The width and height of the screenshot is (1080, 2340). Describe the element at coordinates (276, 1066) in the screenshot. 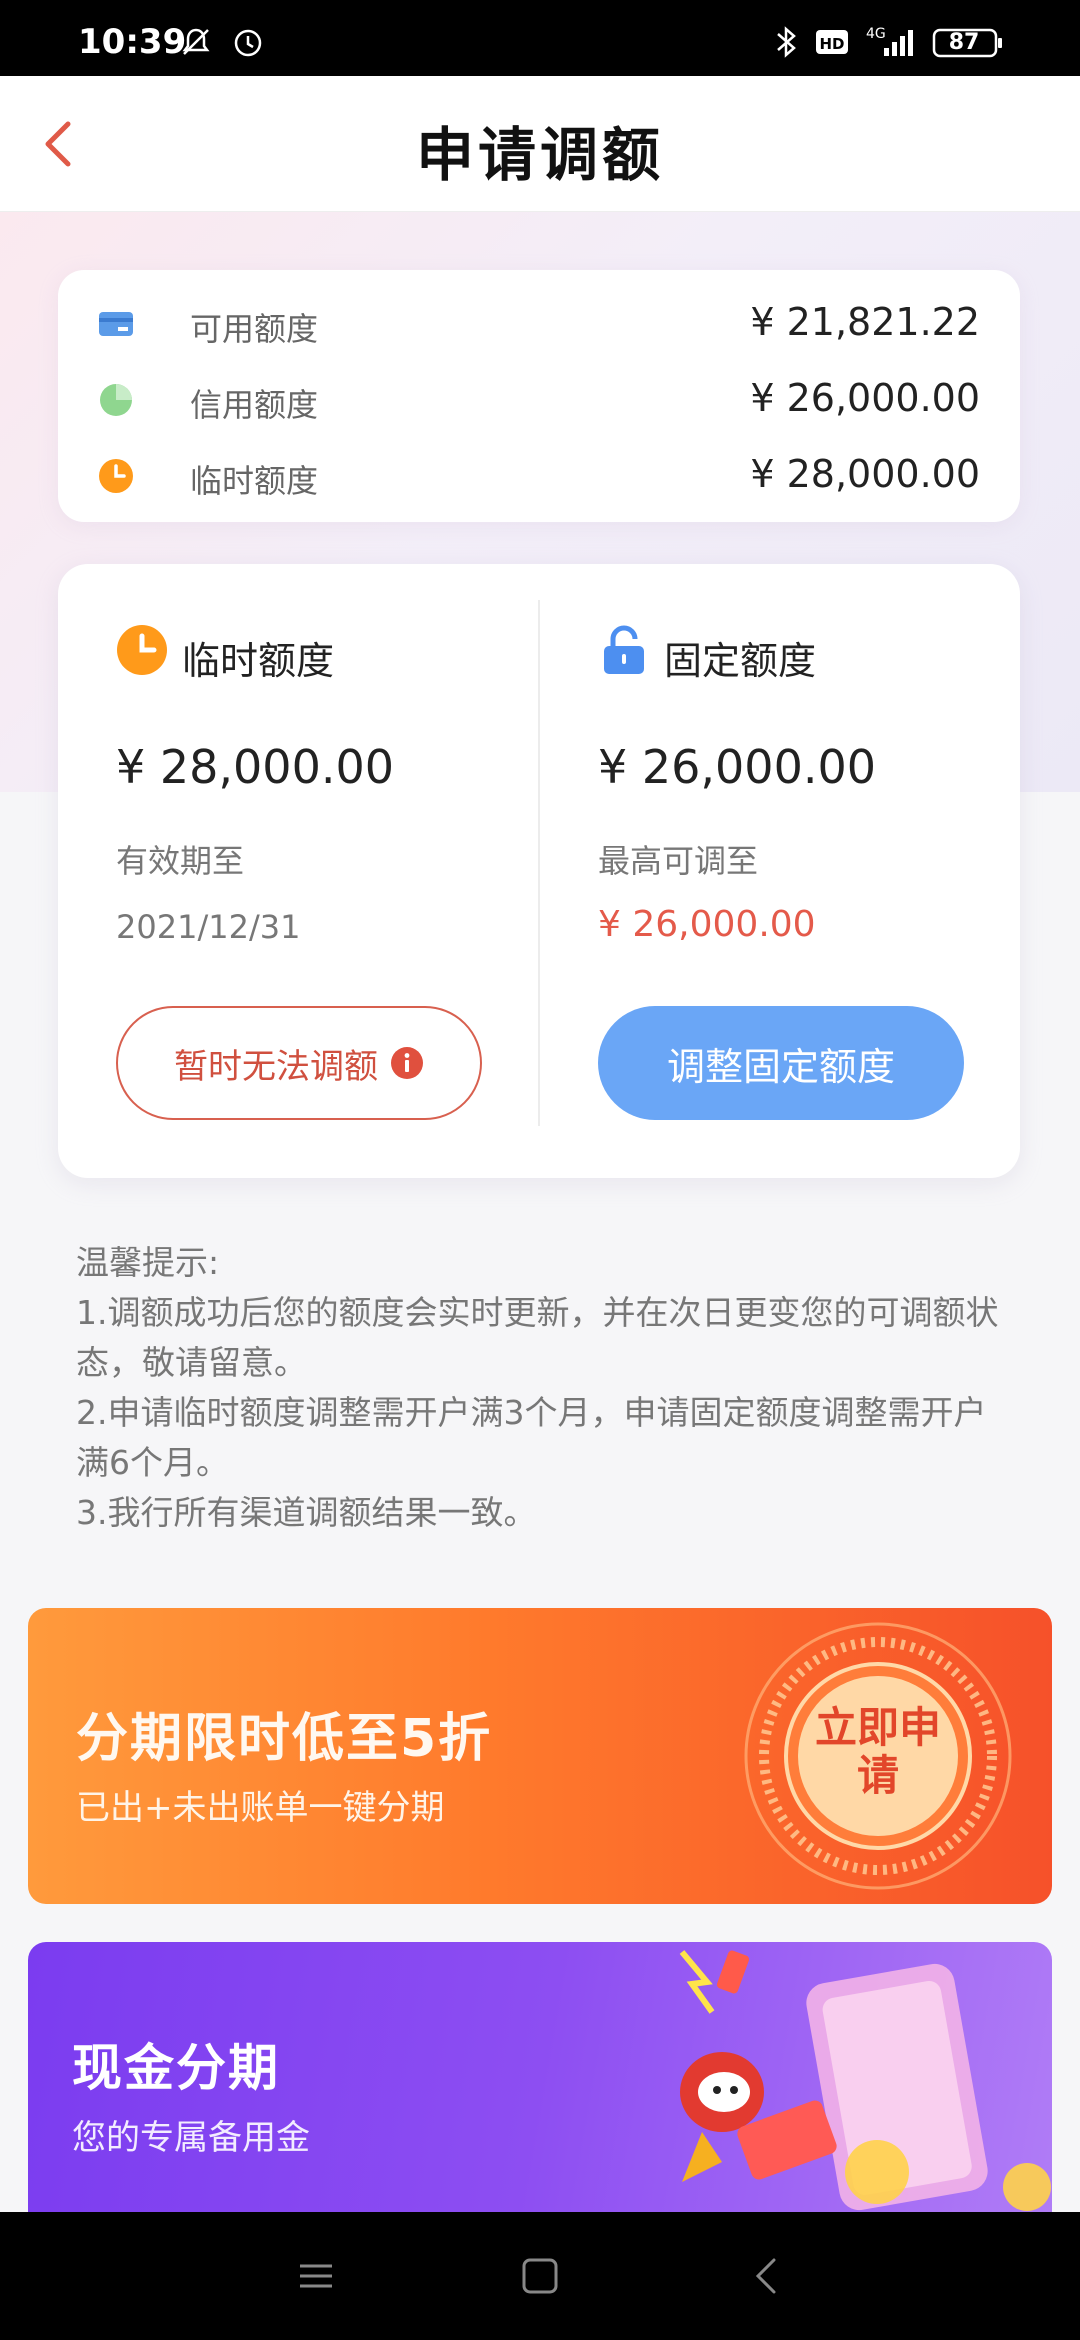

I see `cannot-adjust-label: 暂时无法调额` at that location.